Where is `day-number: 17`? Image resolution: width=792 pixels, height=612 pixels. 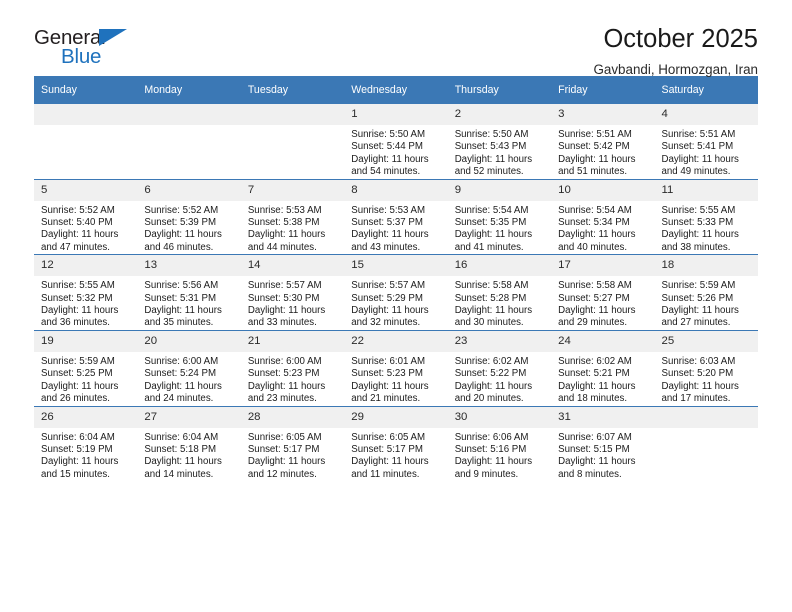 day-number: 17 is located at coordinates (603, 266).